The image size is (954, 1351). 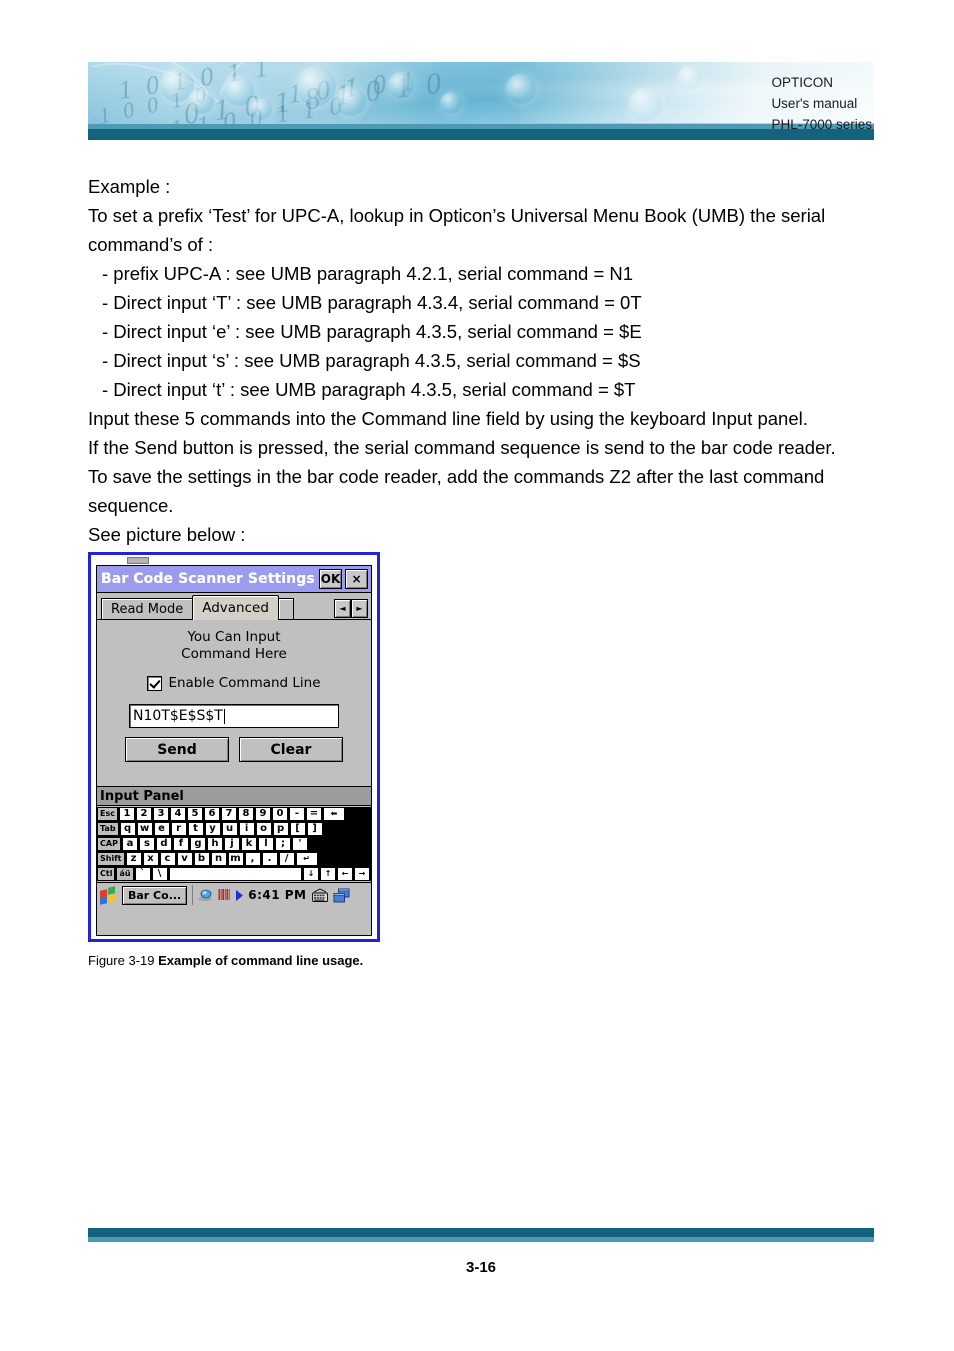 What do you see at coordinates (814, 103) in the screenshot?
I see `header-doc-type: User's manual` at bounding box center [814, 103].